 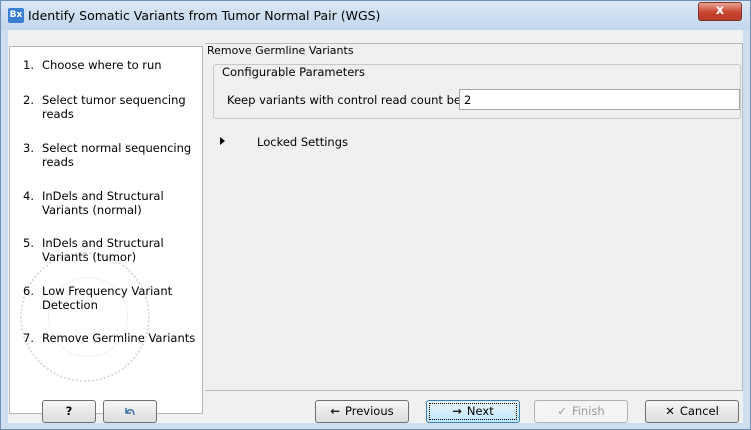 What do you see at coordinates (670, 411) in the screenshot?
I see `cancel-x-icon: ✕` at bounding box center [670, 411].